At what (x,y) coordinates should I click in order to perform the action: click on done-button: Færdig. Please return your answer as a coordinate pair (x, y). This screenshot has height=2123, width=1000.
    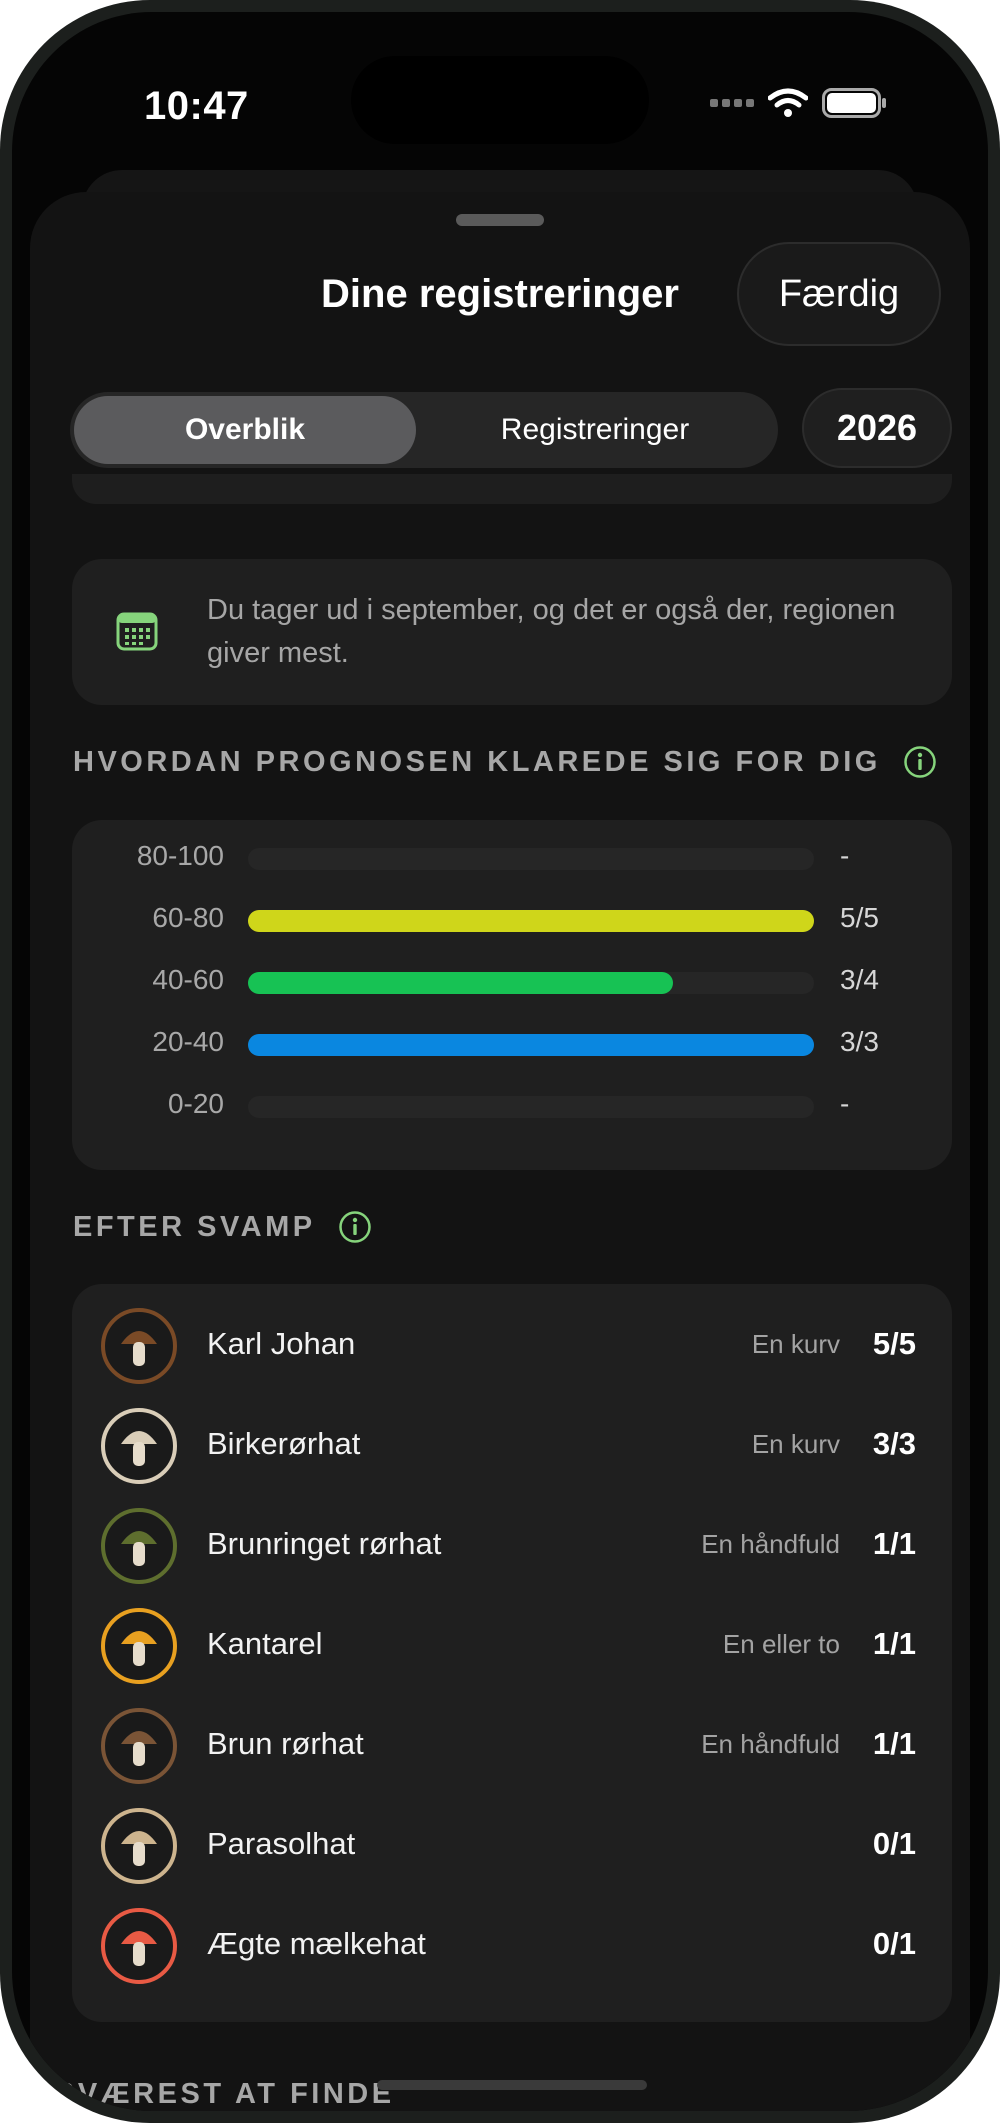
    Looking at the image, I should click on (839, 294).